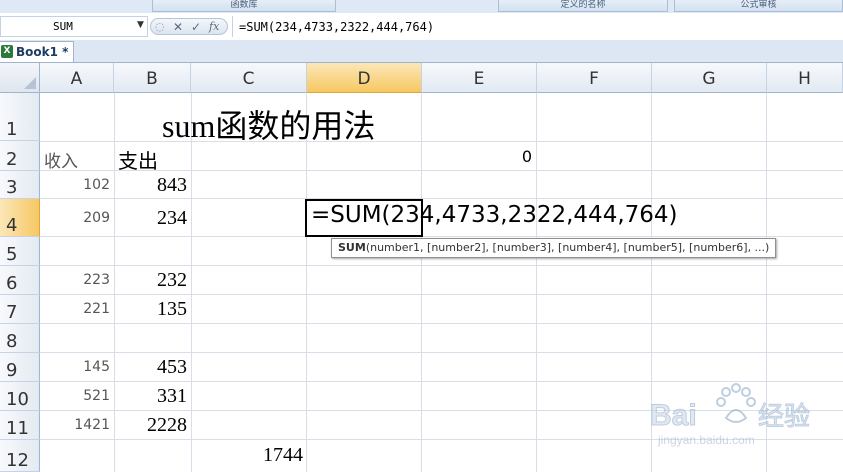 The height and width of the screenshot is (472, 843). I want to click on watermark-brand-cn-text: 经验, so click(784, 417).